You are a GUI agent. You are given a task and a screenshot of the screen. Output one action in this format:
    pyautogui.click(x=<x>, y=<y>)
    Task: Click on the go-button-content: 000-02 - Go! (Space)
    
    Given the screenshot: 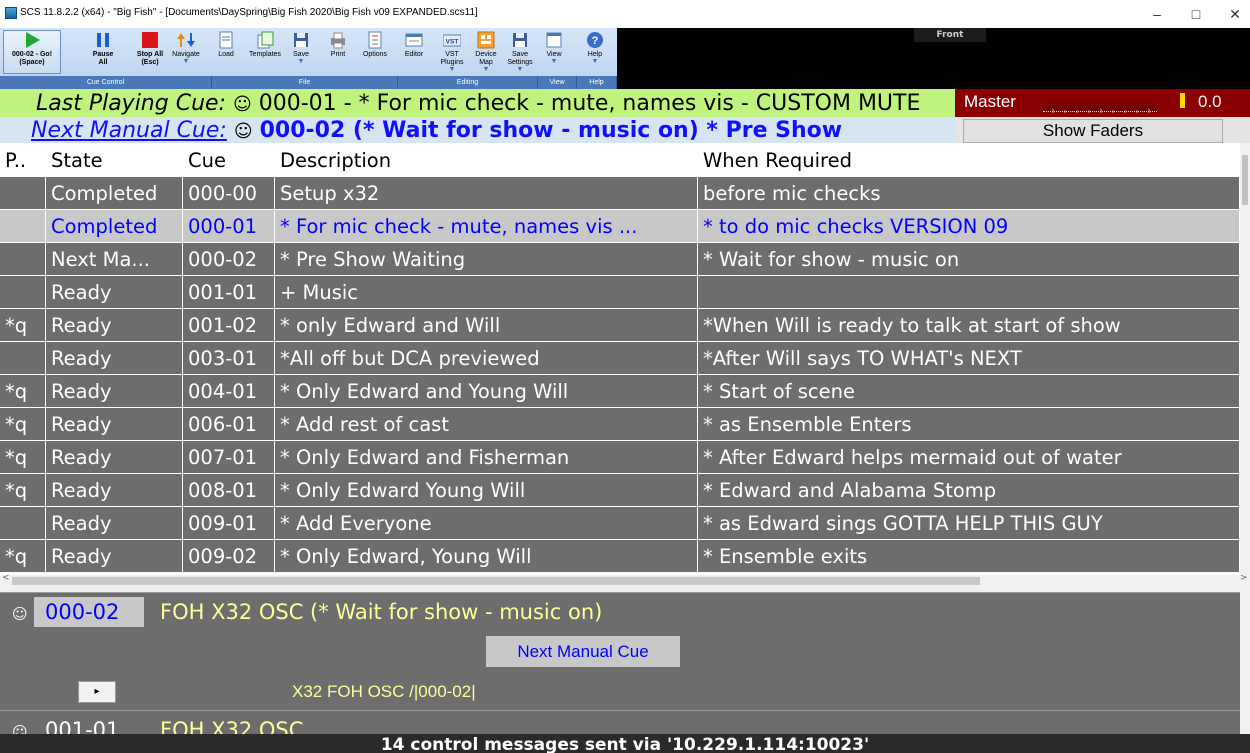 What is the action you would take?
    pyautogui.click(x=32, y=53)
    